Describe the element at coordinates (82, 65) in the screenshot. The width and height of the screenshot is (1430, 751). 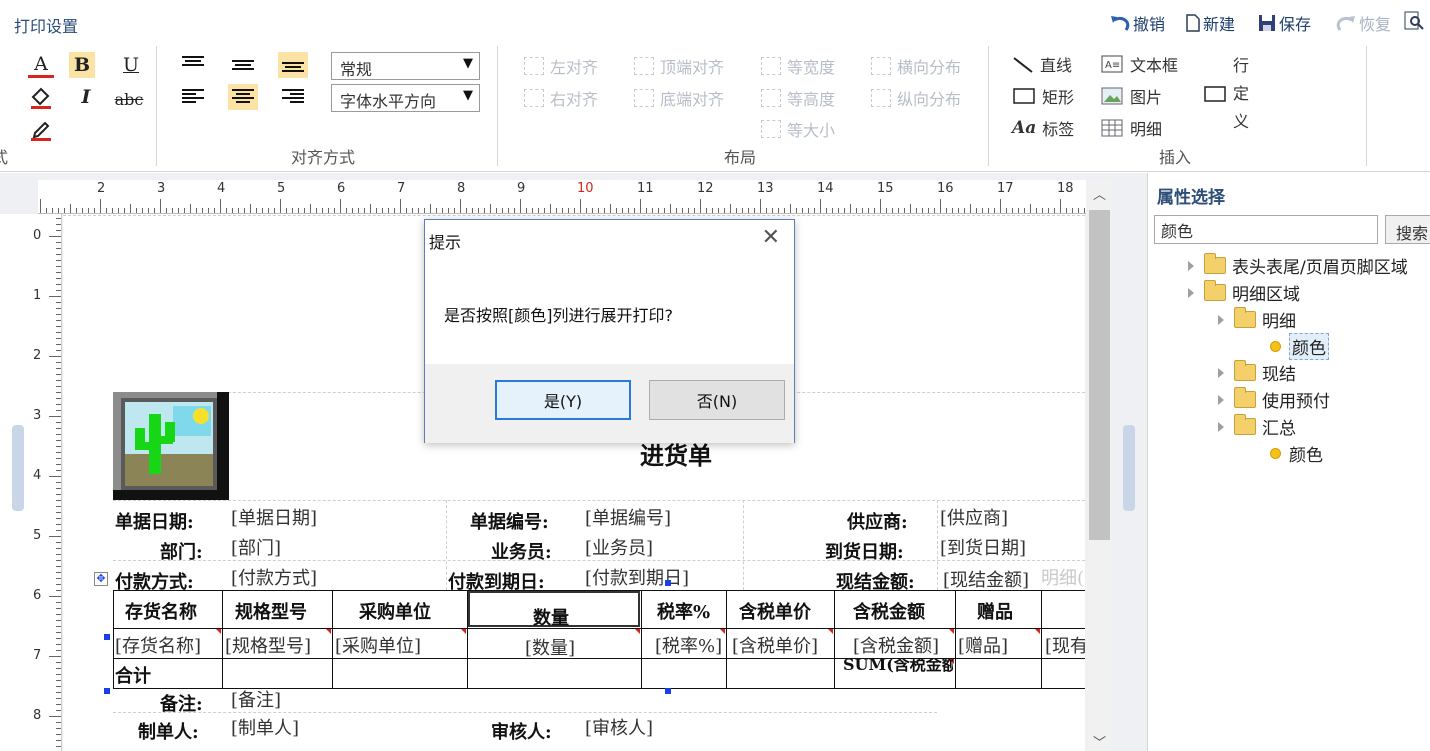
I see `bold-button: B` at that location.